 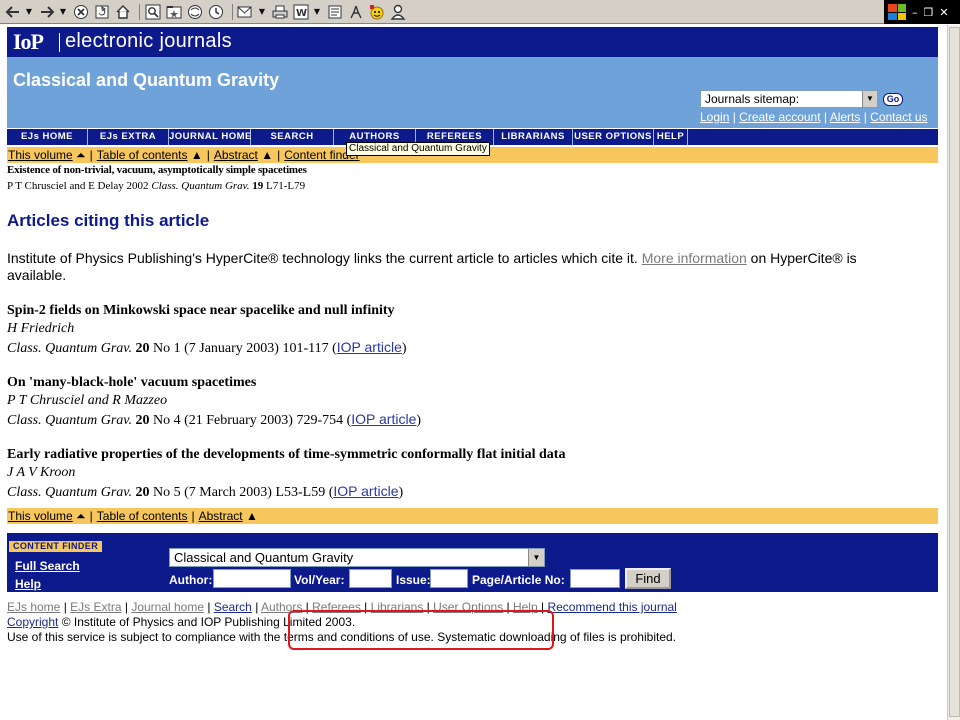 What do you see at coordinates (472, 42) in the screenshot?
I see `logo-bar: IoP electronic journals` at bounding box center [472, 42].